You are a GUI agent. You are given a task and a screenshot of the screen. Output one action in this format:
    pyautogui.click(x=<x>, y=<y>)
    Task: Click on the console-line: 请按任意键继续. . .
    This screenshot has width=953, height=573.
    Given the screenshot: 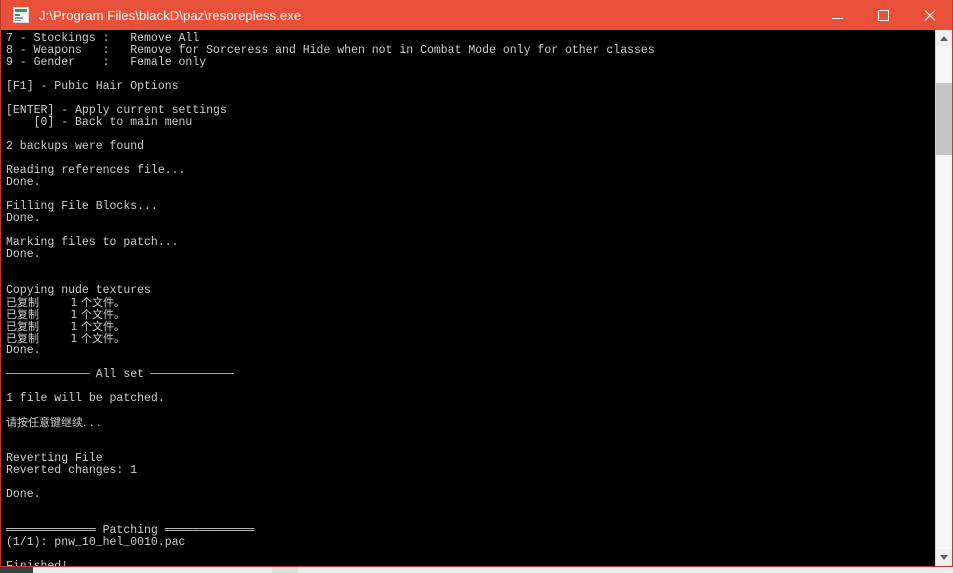 What is the action you would take?
    pyautogui.click(x=53, y=422)
    